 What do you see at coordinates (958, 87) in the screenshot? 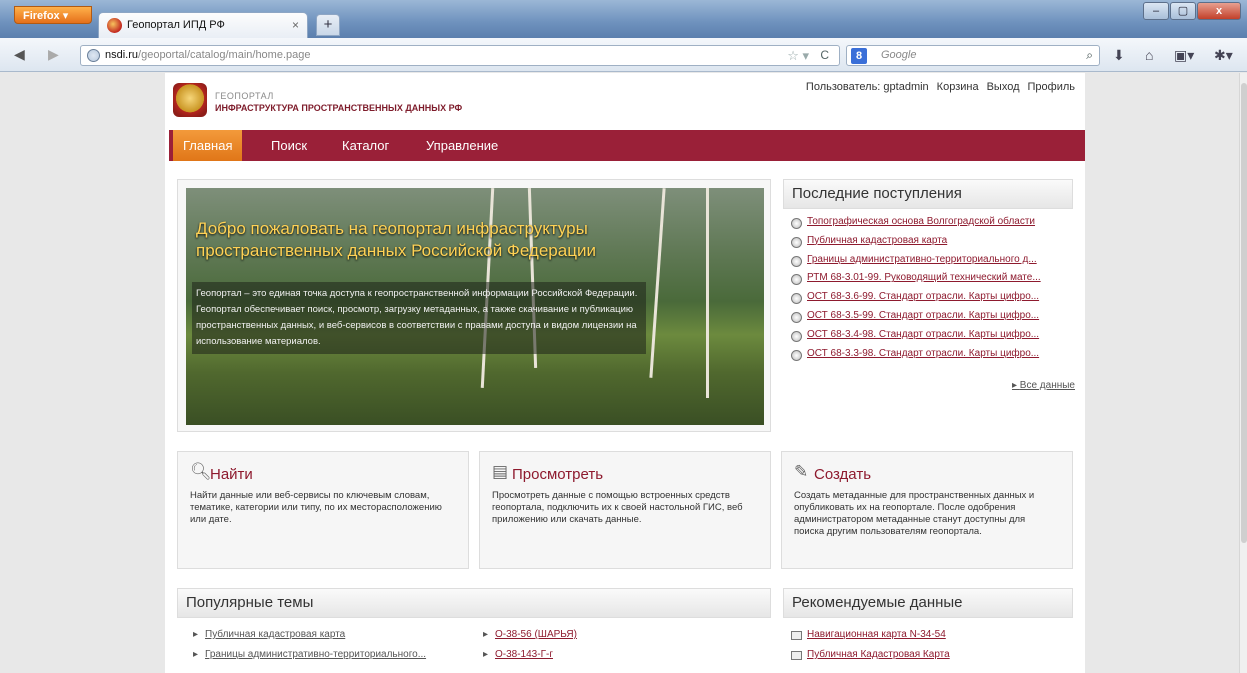
I see `cart-link: Корзина` at bounding box center [958, 87].